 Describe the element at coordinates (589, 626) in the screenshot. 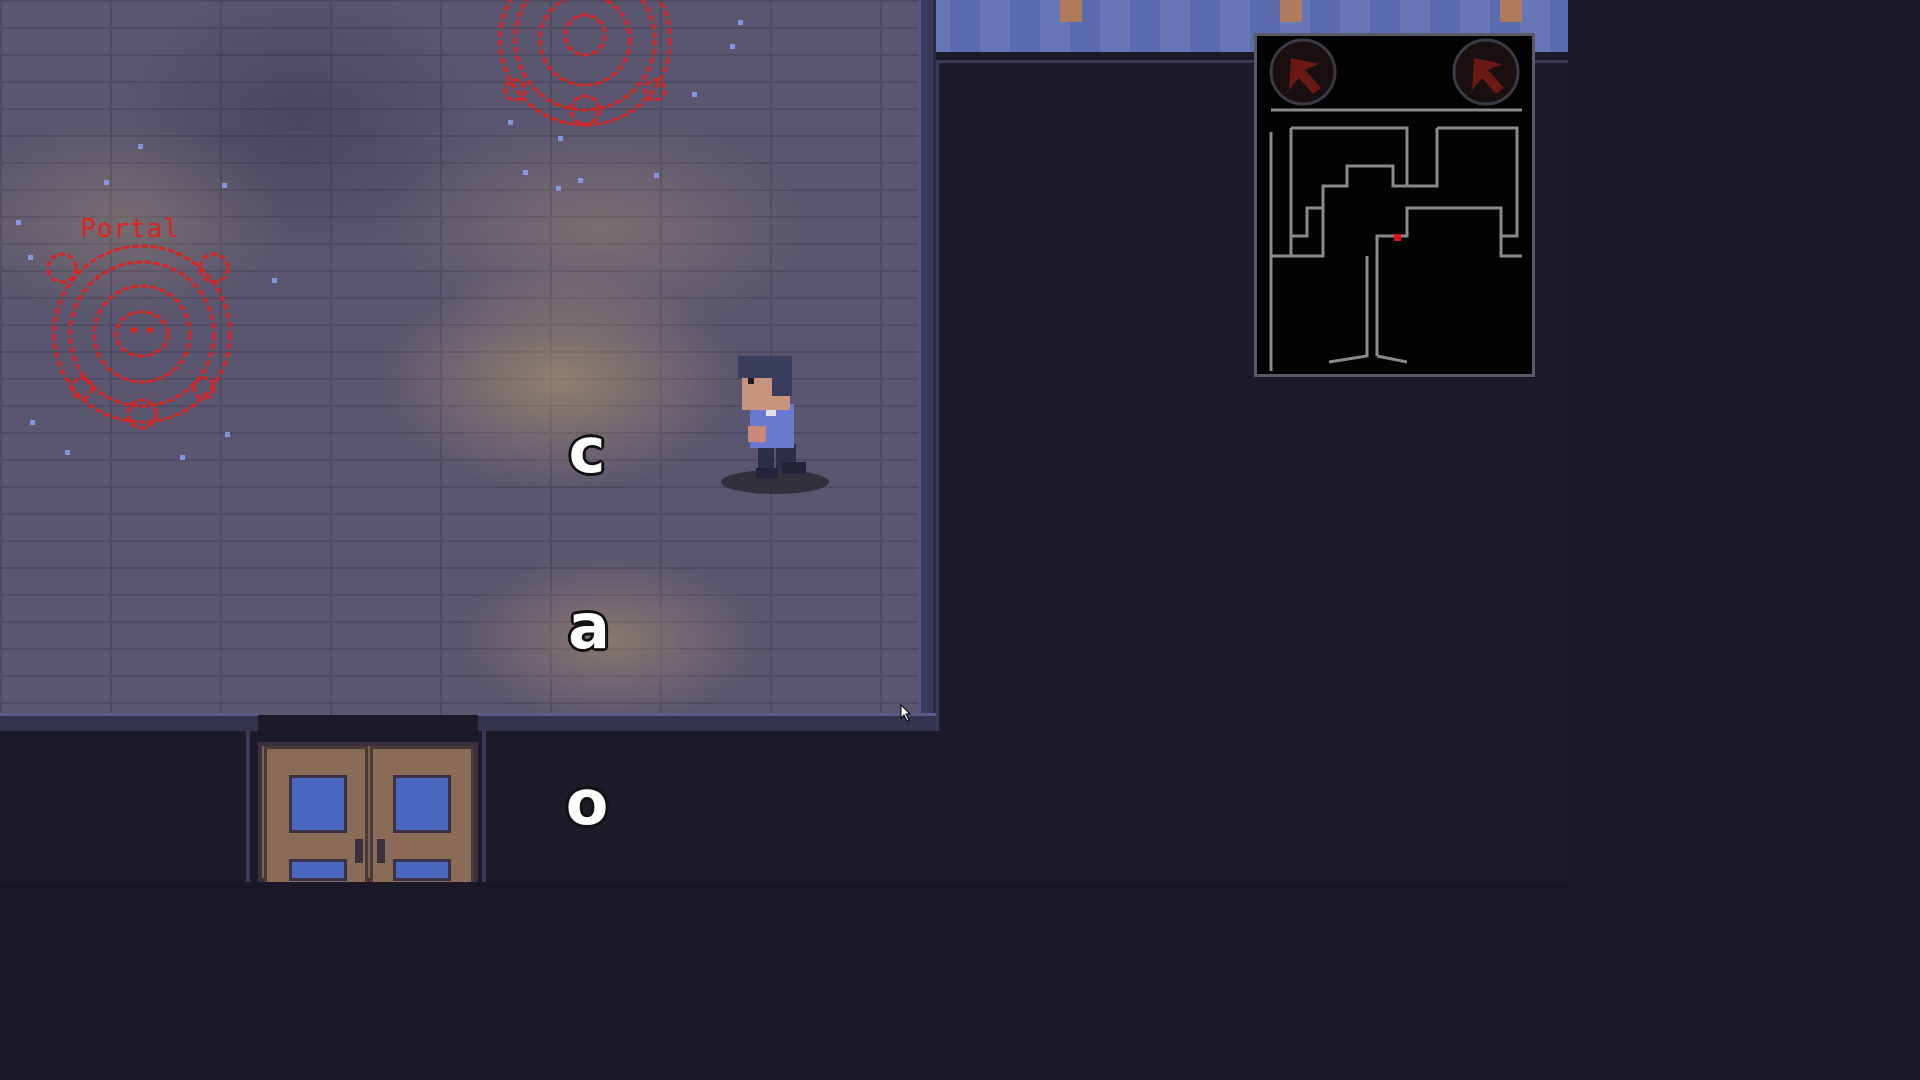

I see `key-prompt-letter: a` at that location.